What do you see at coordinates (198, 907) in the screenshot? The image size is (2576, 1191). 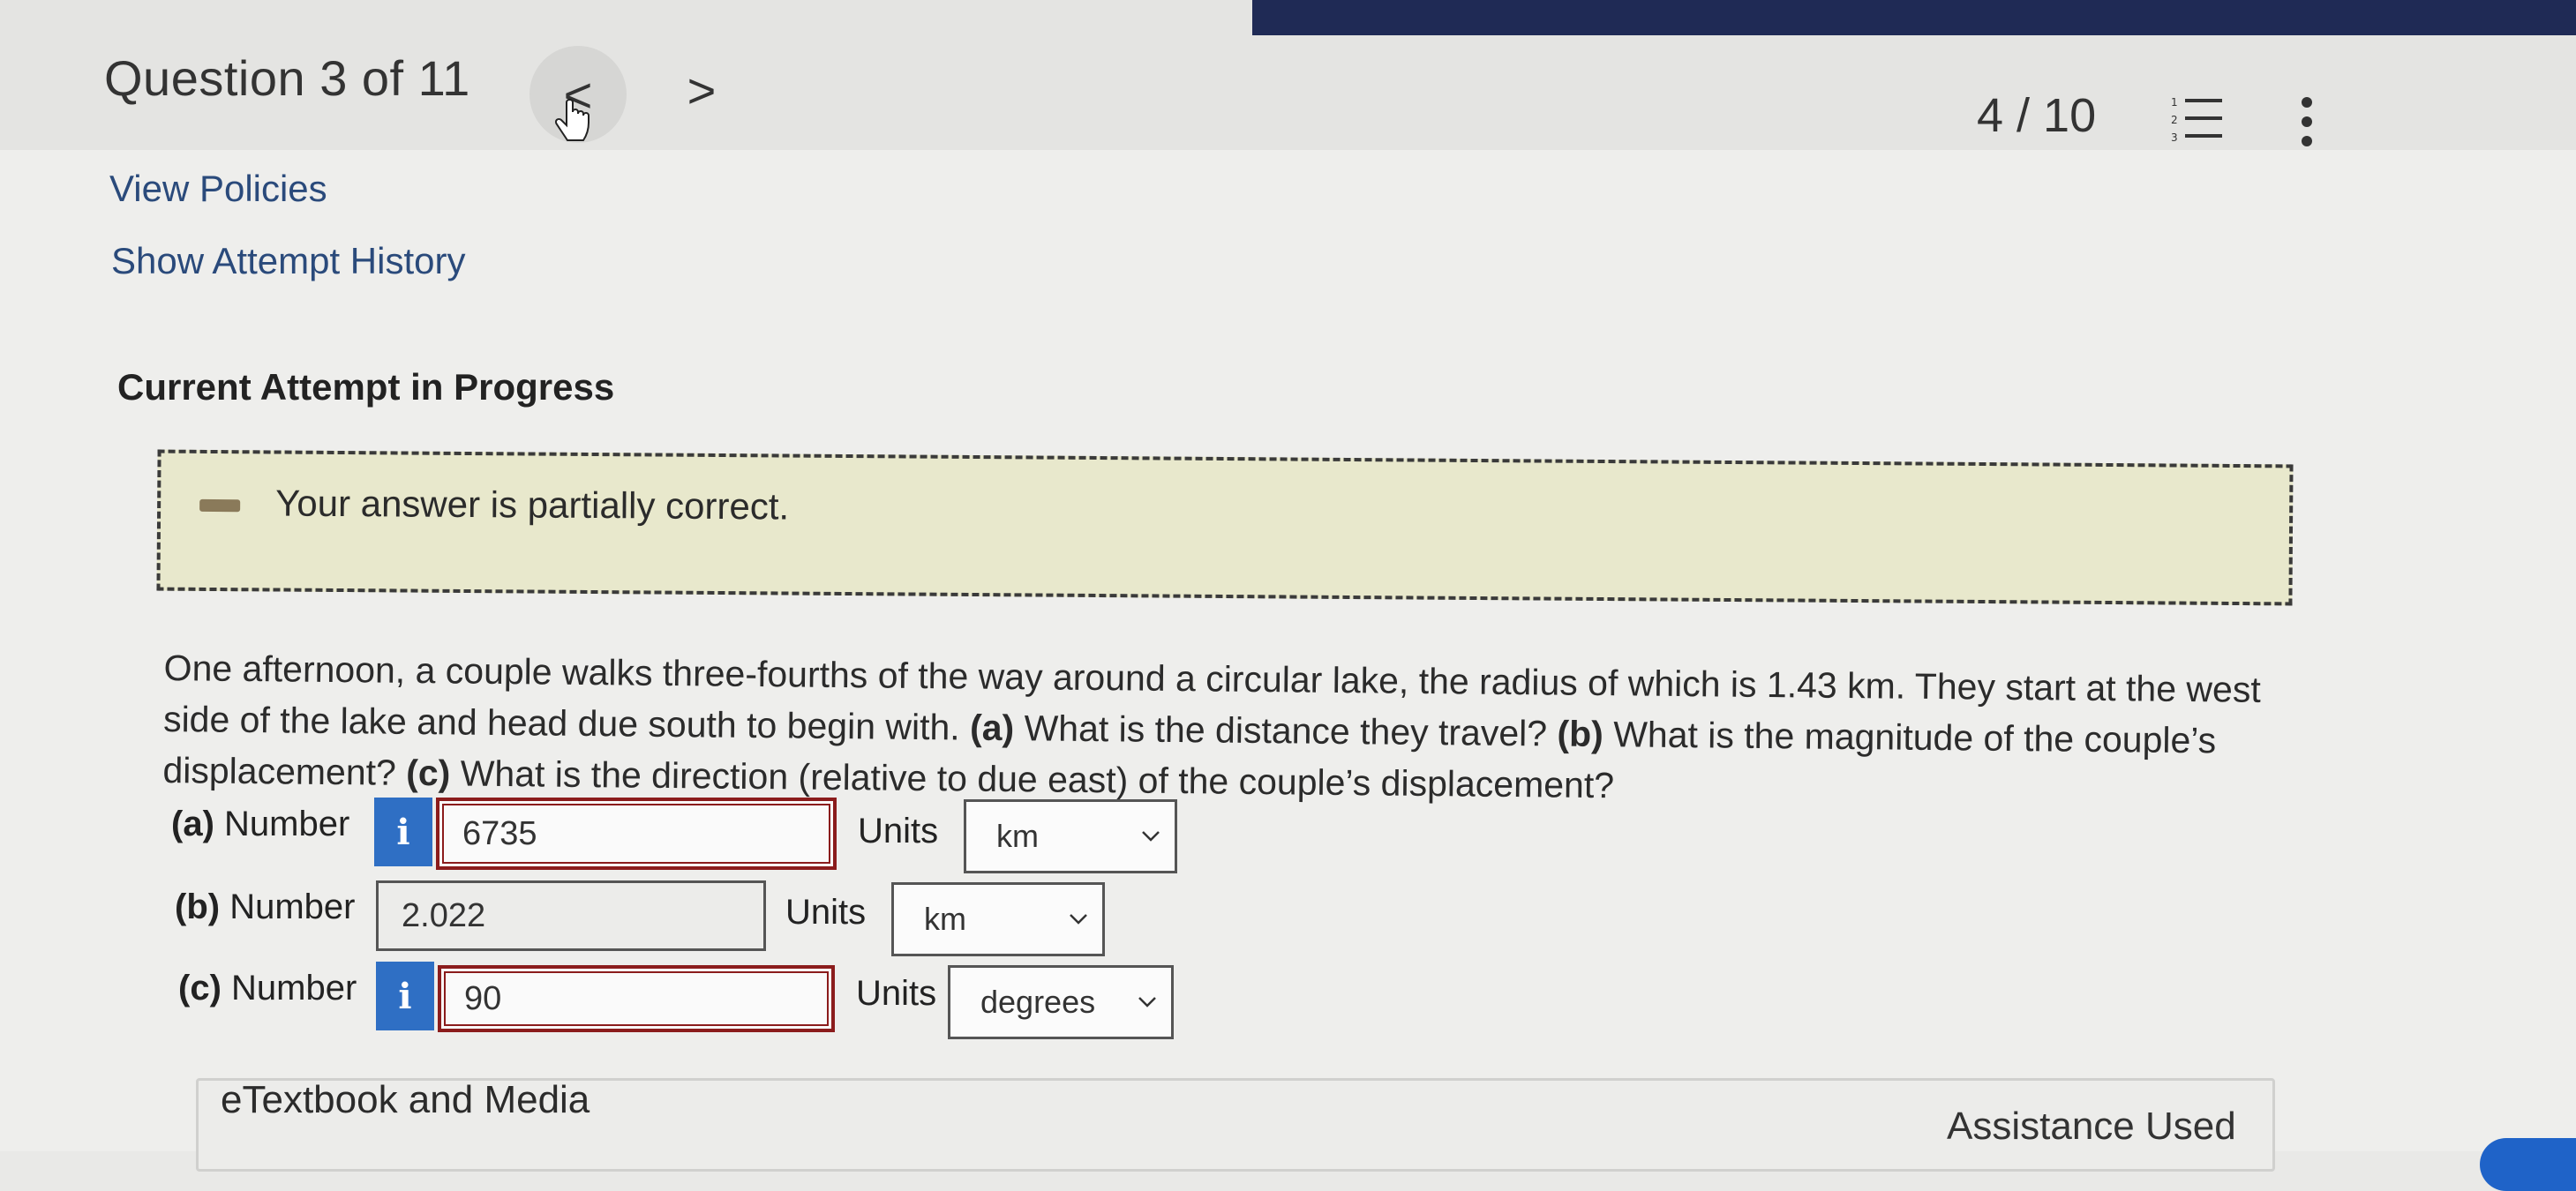 I see `answer-b-tag: (b)` at bounding box center [198, 907].